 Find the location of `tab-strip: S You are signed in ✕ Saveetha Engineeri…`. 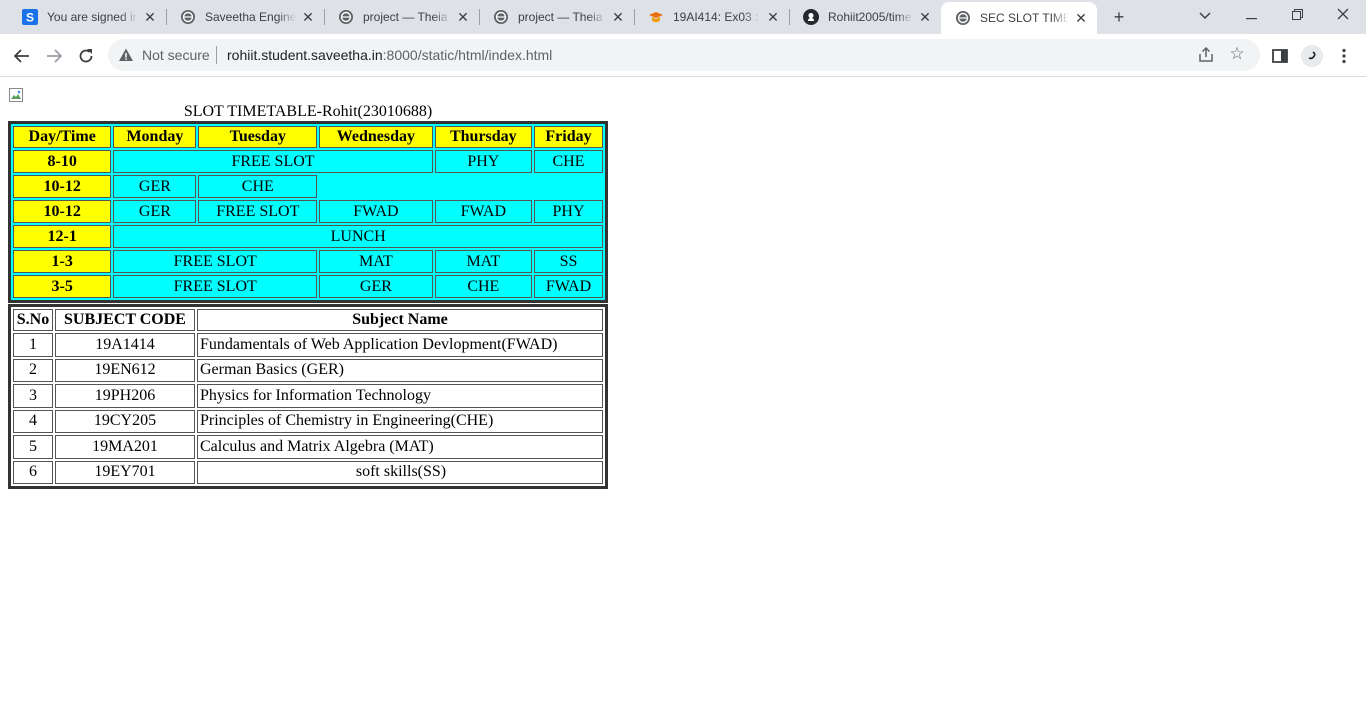

tab-strip: S You are signed in ✕ Saveetha Engineeri… is located at coordinates (683, 17).